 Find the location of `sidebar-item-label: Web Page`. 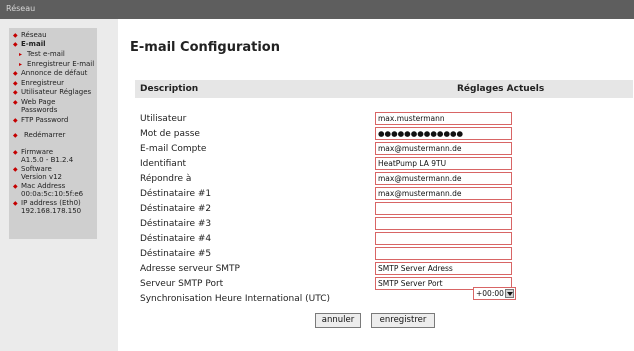

sidebar-item-label: Web Page is located at coordinates (38, 102).